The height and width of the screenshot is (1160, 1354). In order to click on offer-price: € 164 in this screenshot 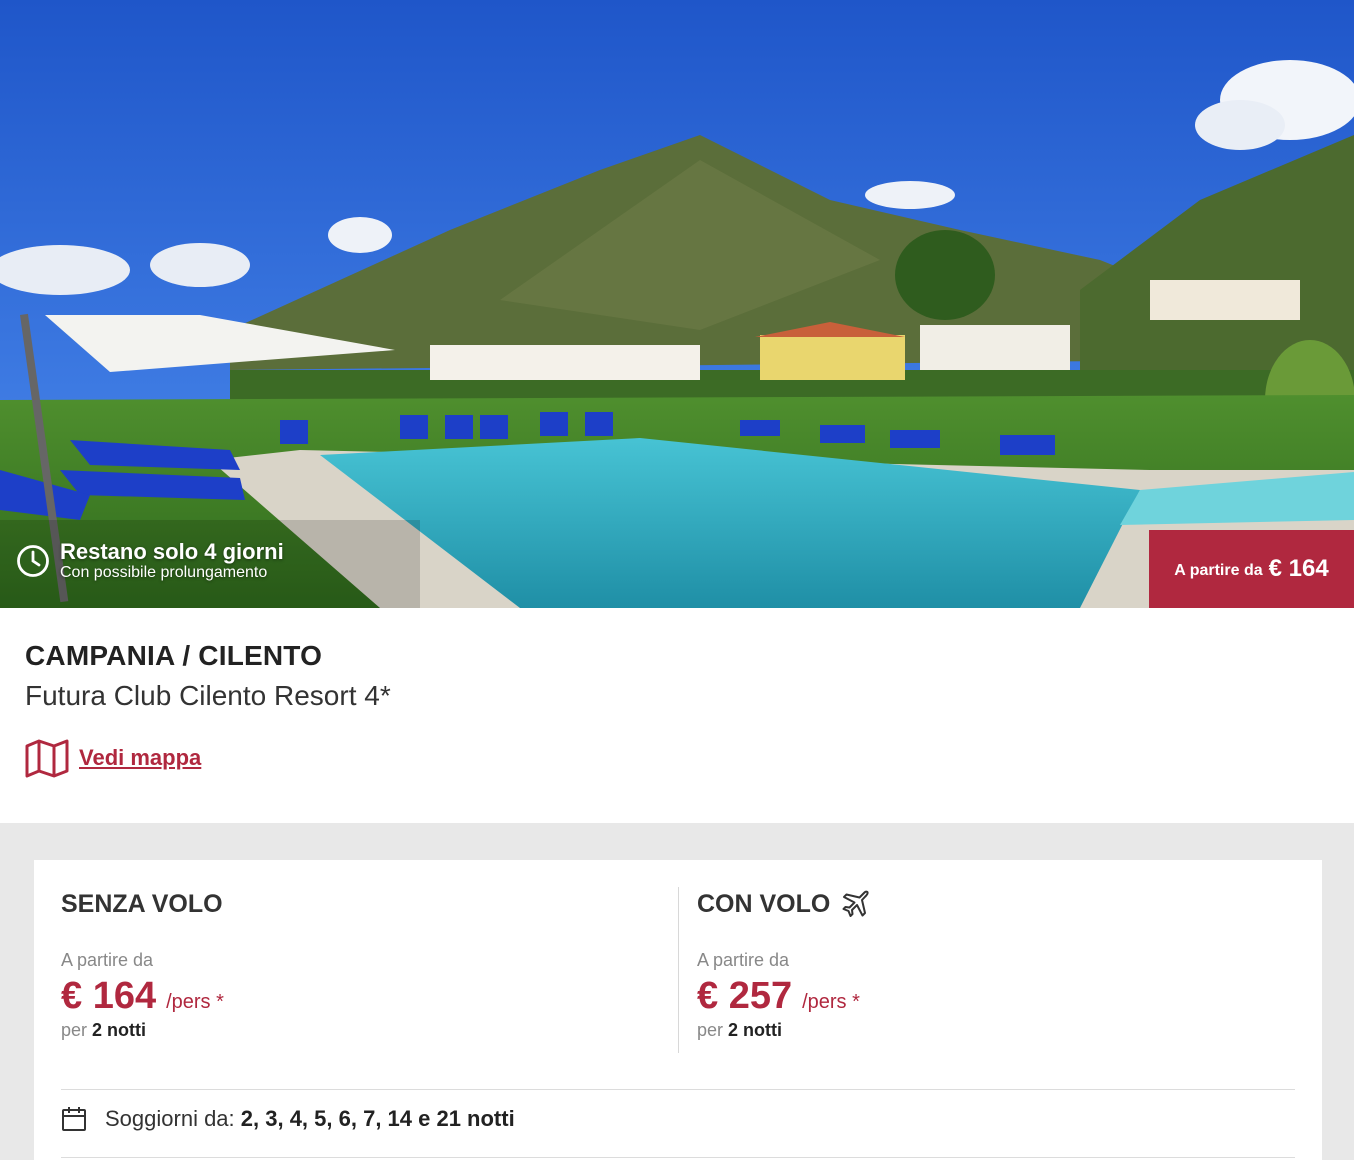, I will do `click(109, 996)`.